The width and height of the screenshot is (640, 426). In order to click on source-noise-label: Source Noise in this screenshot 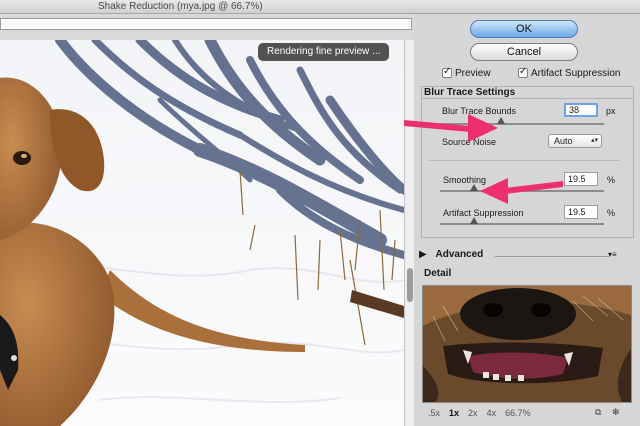, I will do `click(469, 142)`.